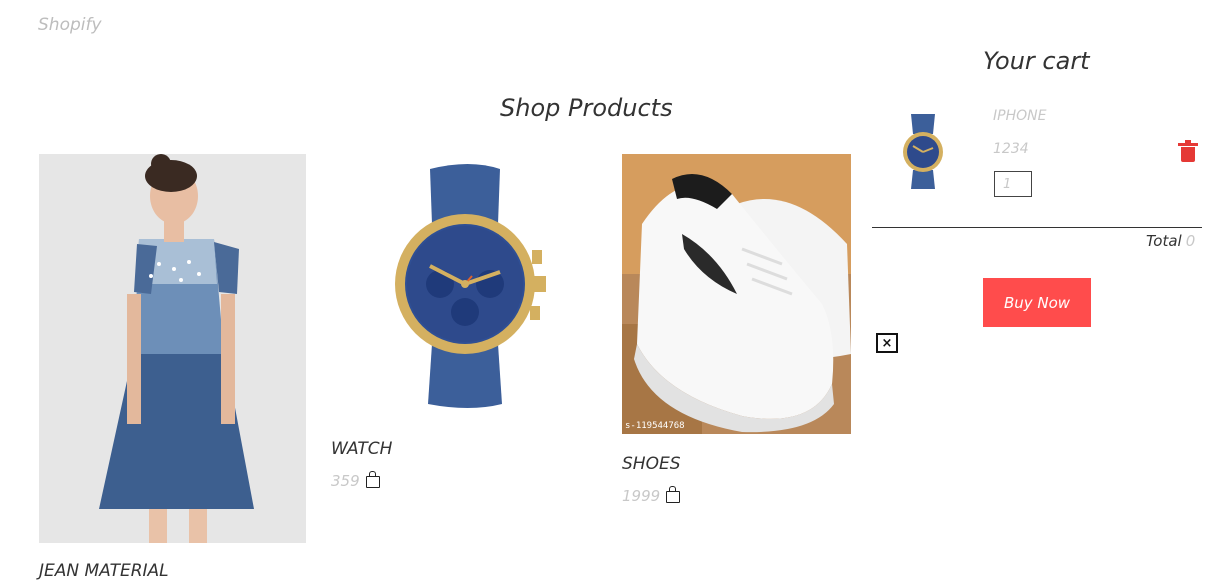 This screenshot has width=1210, height=581. I want to click on dress-image, so click(172, 348).